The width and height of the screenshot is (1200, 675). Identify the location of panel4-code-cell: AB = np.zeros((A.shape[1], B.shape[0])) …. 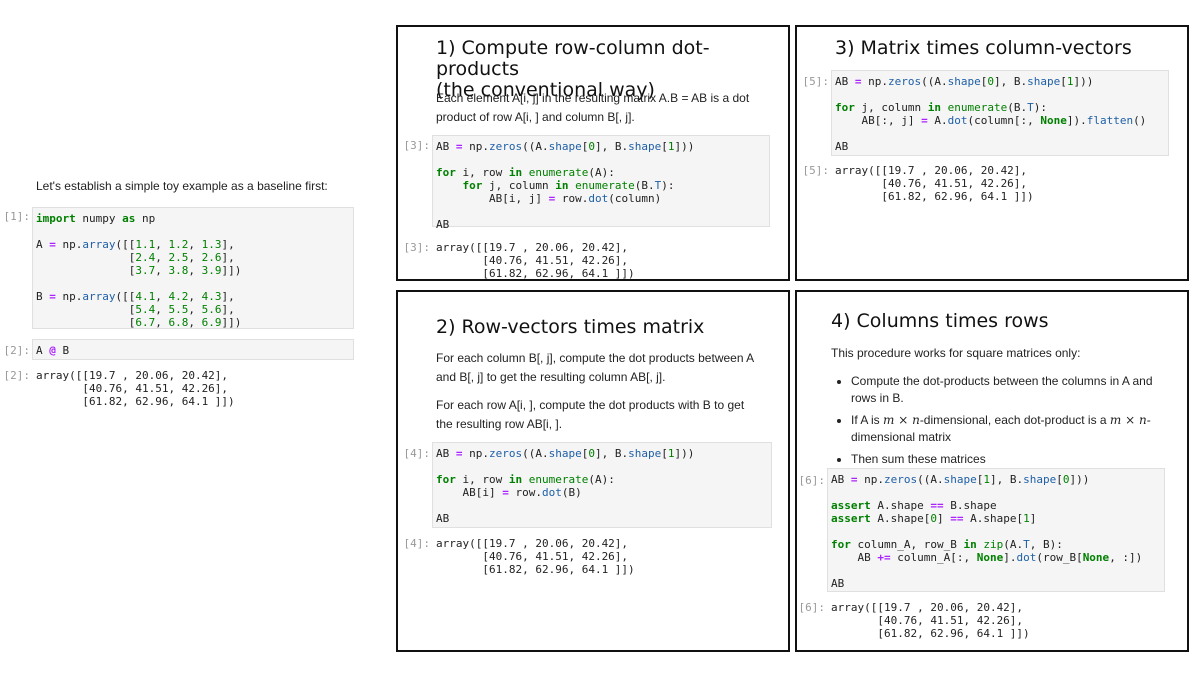
(996, 530).